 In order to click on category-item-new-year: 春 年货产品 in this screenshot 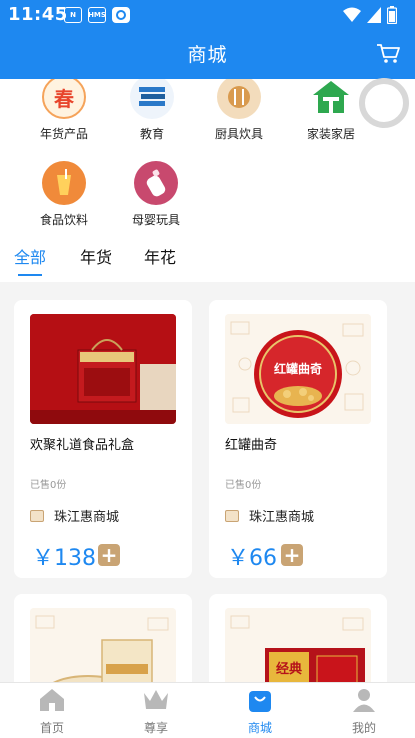, I will do `click(64, 110)`.